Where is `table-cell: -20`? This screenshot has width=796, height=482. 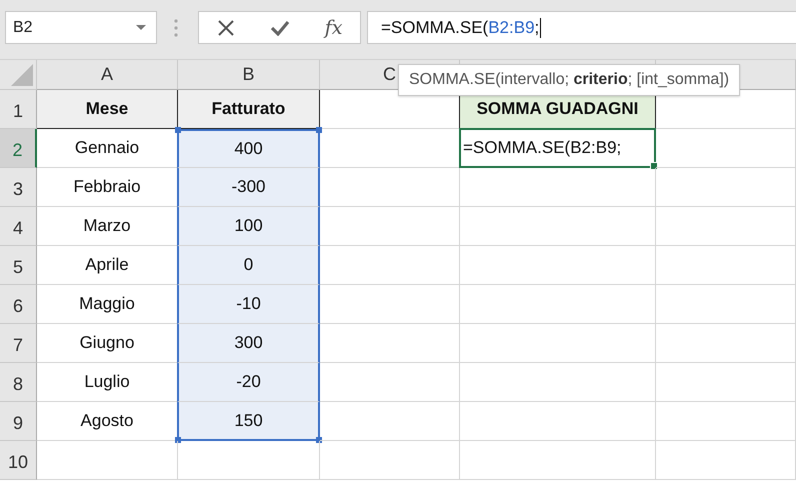
table-cell: -20 is located at coordinates (248, 382).